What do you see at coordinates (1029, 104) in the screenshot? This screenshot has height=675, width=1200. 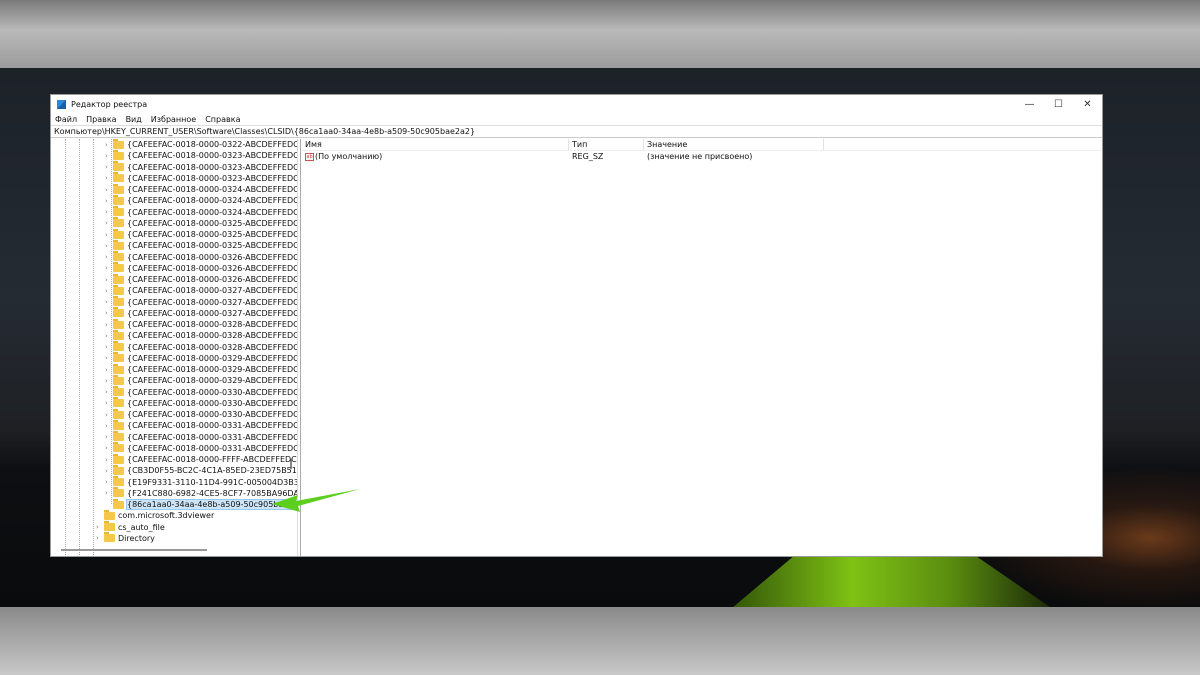 I see `minimize-button: —` at bounding box center [1029, 104].